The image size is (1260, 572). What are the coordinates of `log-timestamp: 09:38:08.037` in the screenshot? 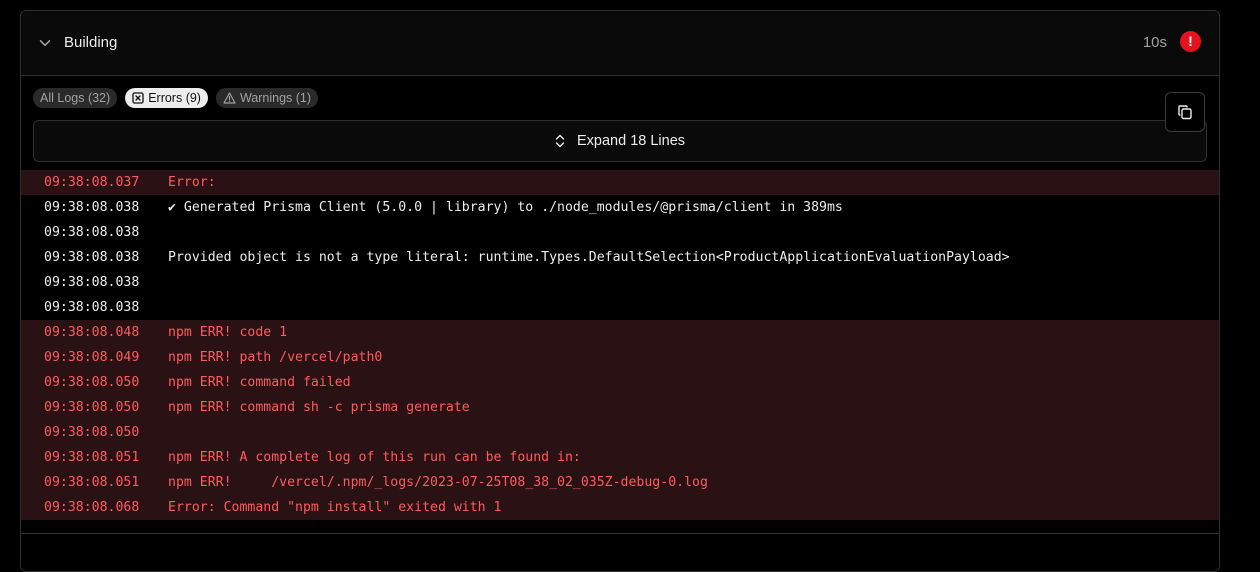 It's located at (92, 182).